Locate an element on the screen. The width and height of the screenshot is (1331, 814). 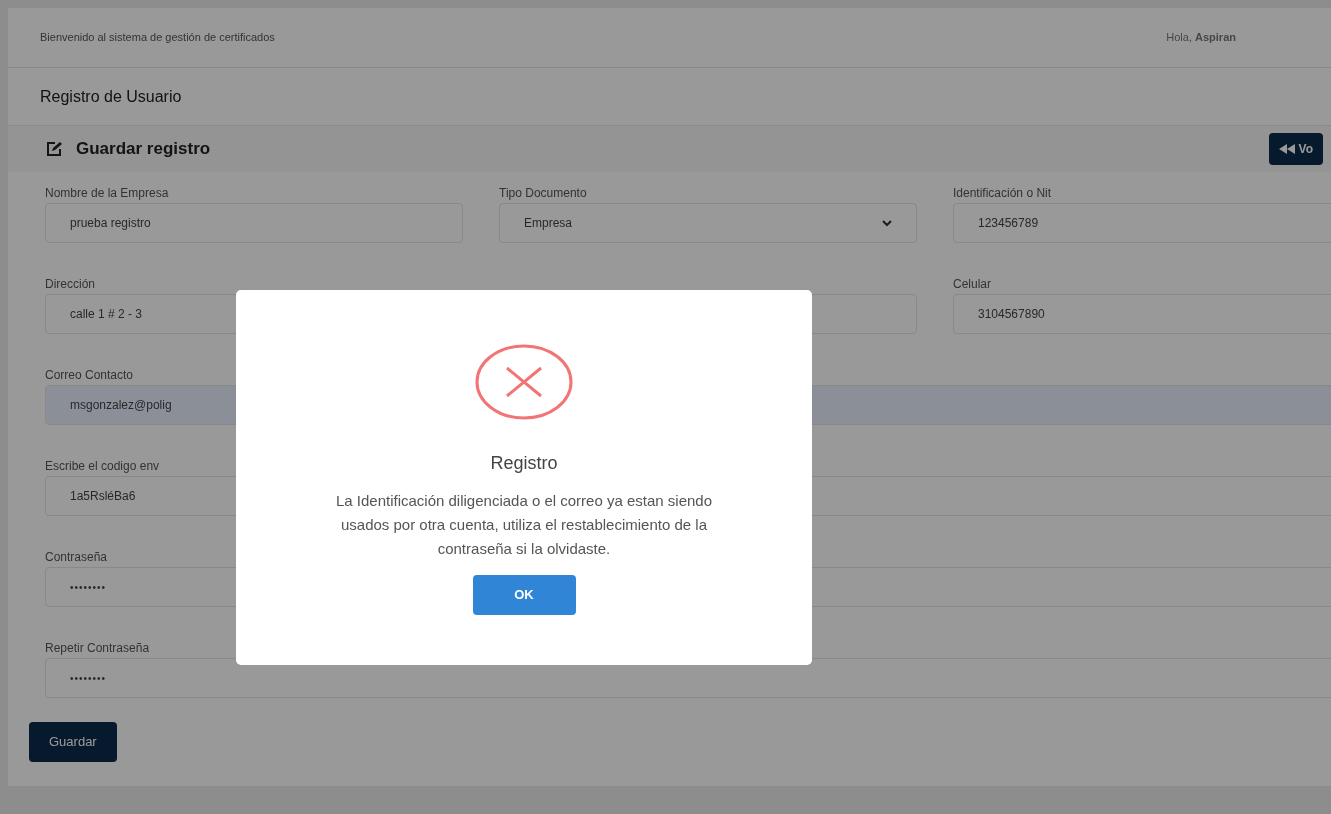
edit-icon is located at coordinates (55, 149).